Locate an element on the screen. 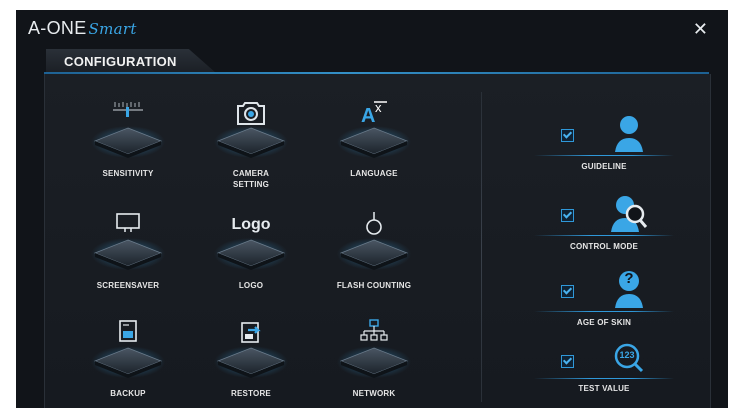 The height and width of the screenshot is (410, 745). brand-logo: A-ONE Smart is located at coordinates (82, 28).